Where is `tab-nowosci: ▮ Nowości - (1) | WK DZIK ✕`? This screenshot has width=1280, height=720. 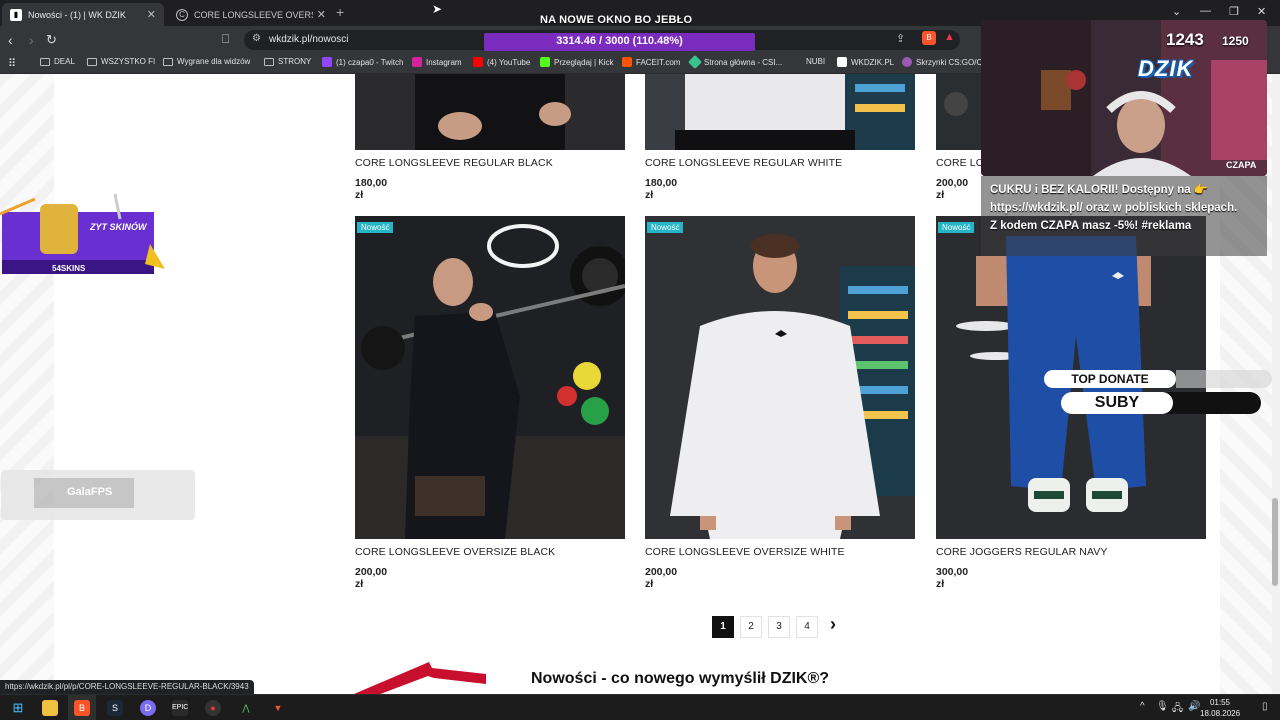
tab-nowosci: ▮ Nowości - (1) | WK DZIK ✕ is located at coordinates (83, 14).